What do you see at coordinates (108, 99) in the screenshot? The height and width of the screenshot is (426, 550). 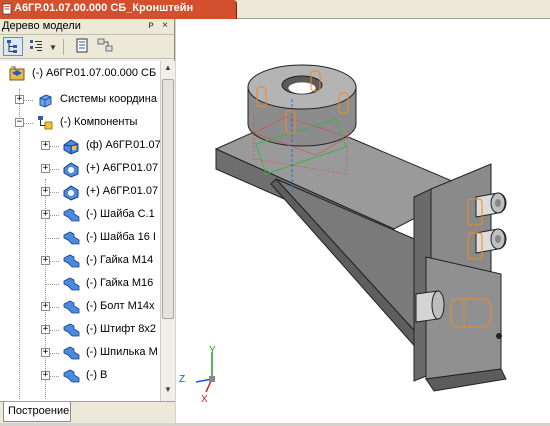 I see `tree-item-label: Системы координа` at bounding box center [108, 99].